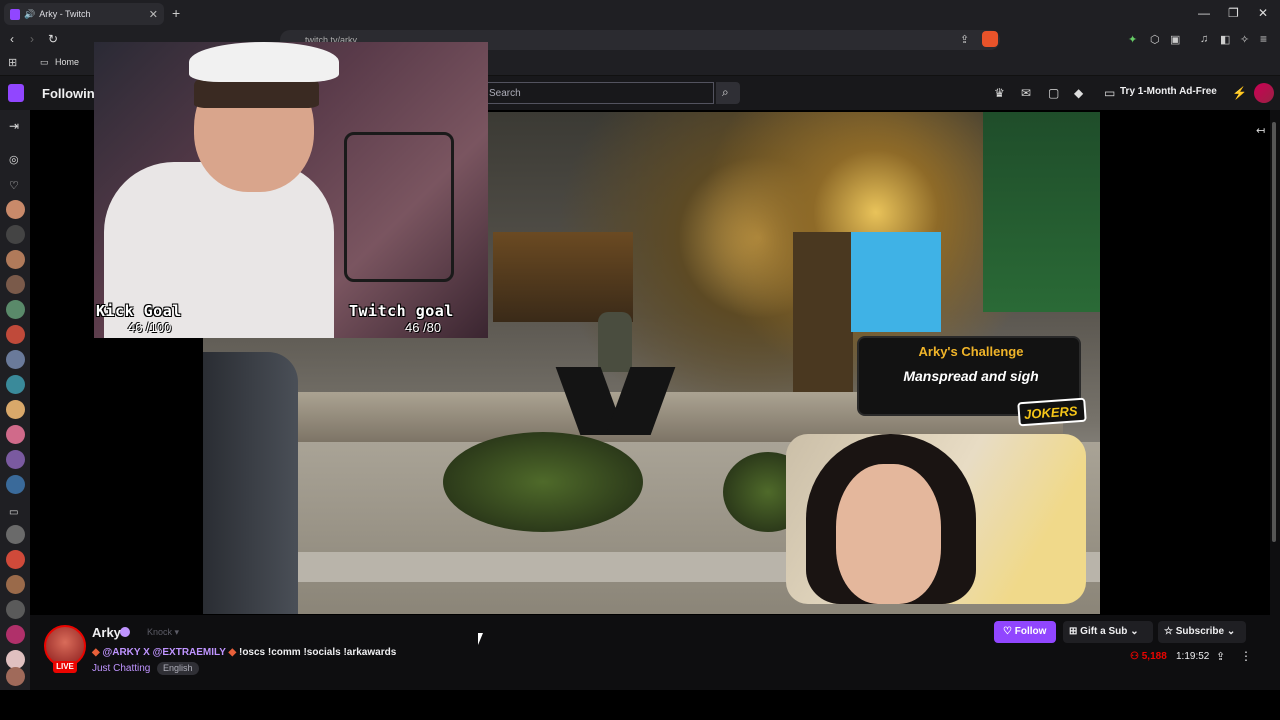 The height and width of the screenshot is (720, 1280). I want to click on knock-label: Knock, so click(160, 632).